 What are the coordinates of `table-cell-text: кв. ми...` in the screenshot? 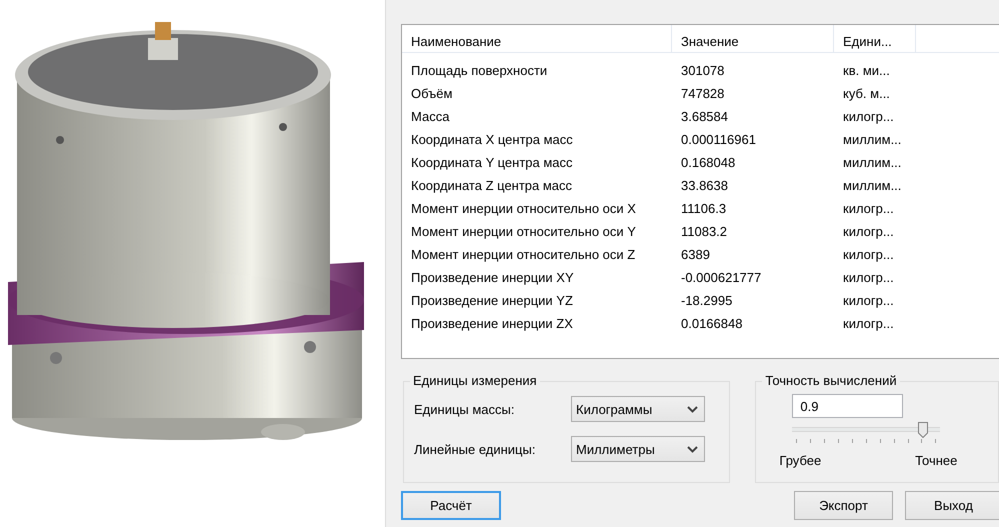 It's located at (866, 70).